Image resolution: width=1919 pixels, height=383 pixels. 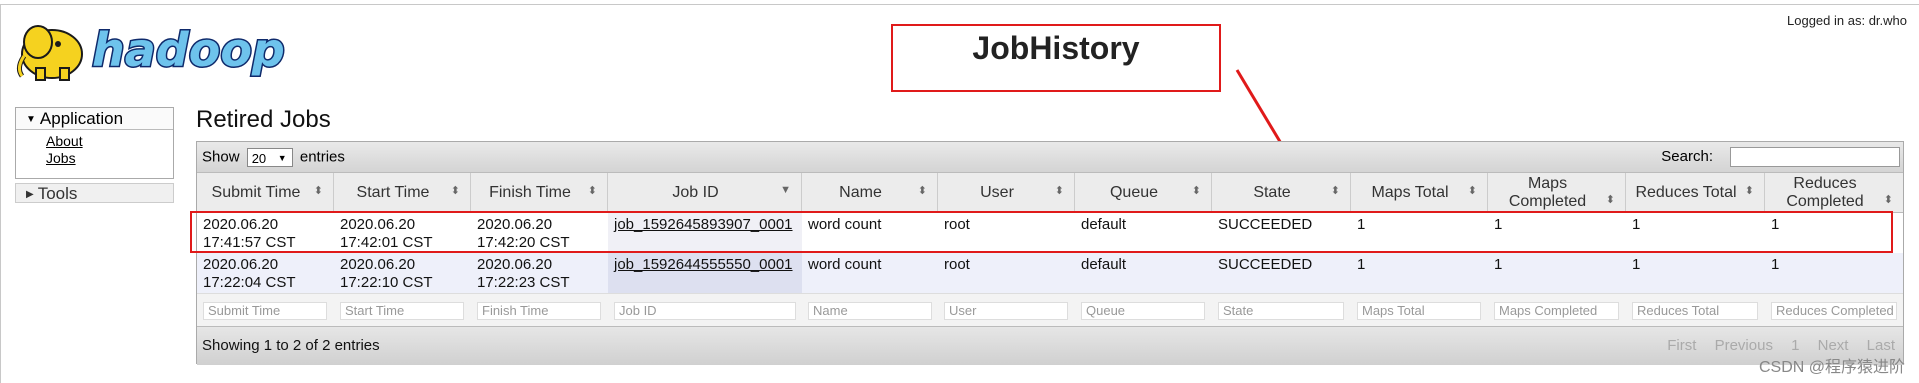 I want to click on filter-start-time-input: Start Time, so click(x=402, y=311).